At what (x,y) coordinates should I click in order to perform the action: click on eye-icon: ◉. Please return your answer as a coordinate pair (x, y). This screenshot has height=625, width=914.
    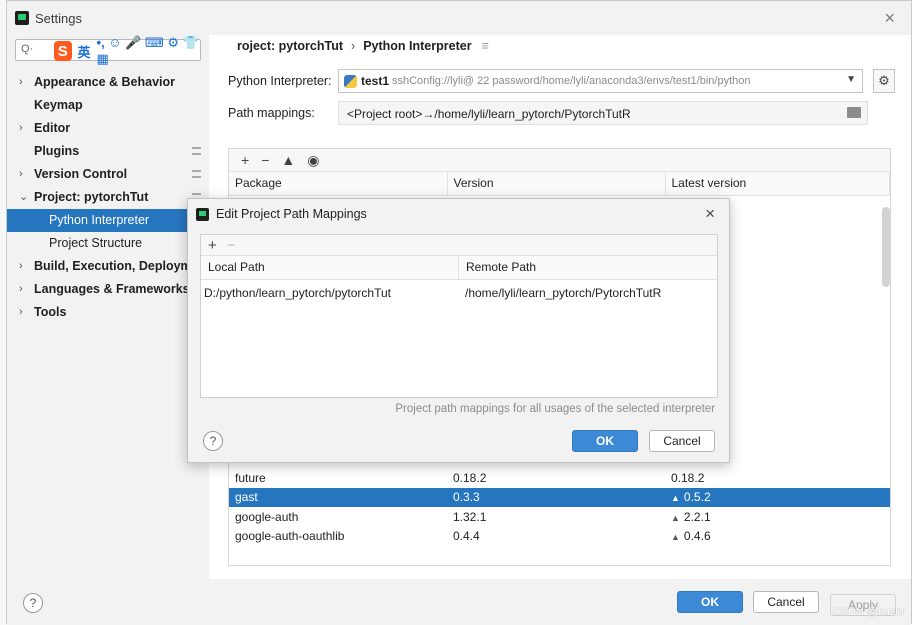
    Looking at the image, I should click on (313, 160).